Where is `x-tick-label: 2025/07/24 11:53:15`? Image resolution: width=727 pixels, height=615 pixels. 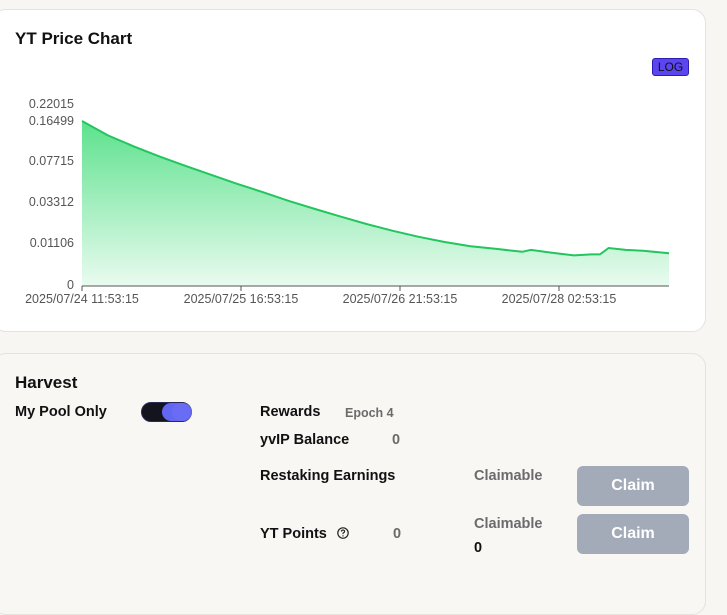
x-tick-label: 2025/07/24 11:53:15 is located at coordinates (82, 299).